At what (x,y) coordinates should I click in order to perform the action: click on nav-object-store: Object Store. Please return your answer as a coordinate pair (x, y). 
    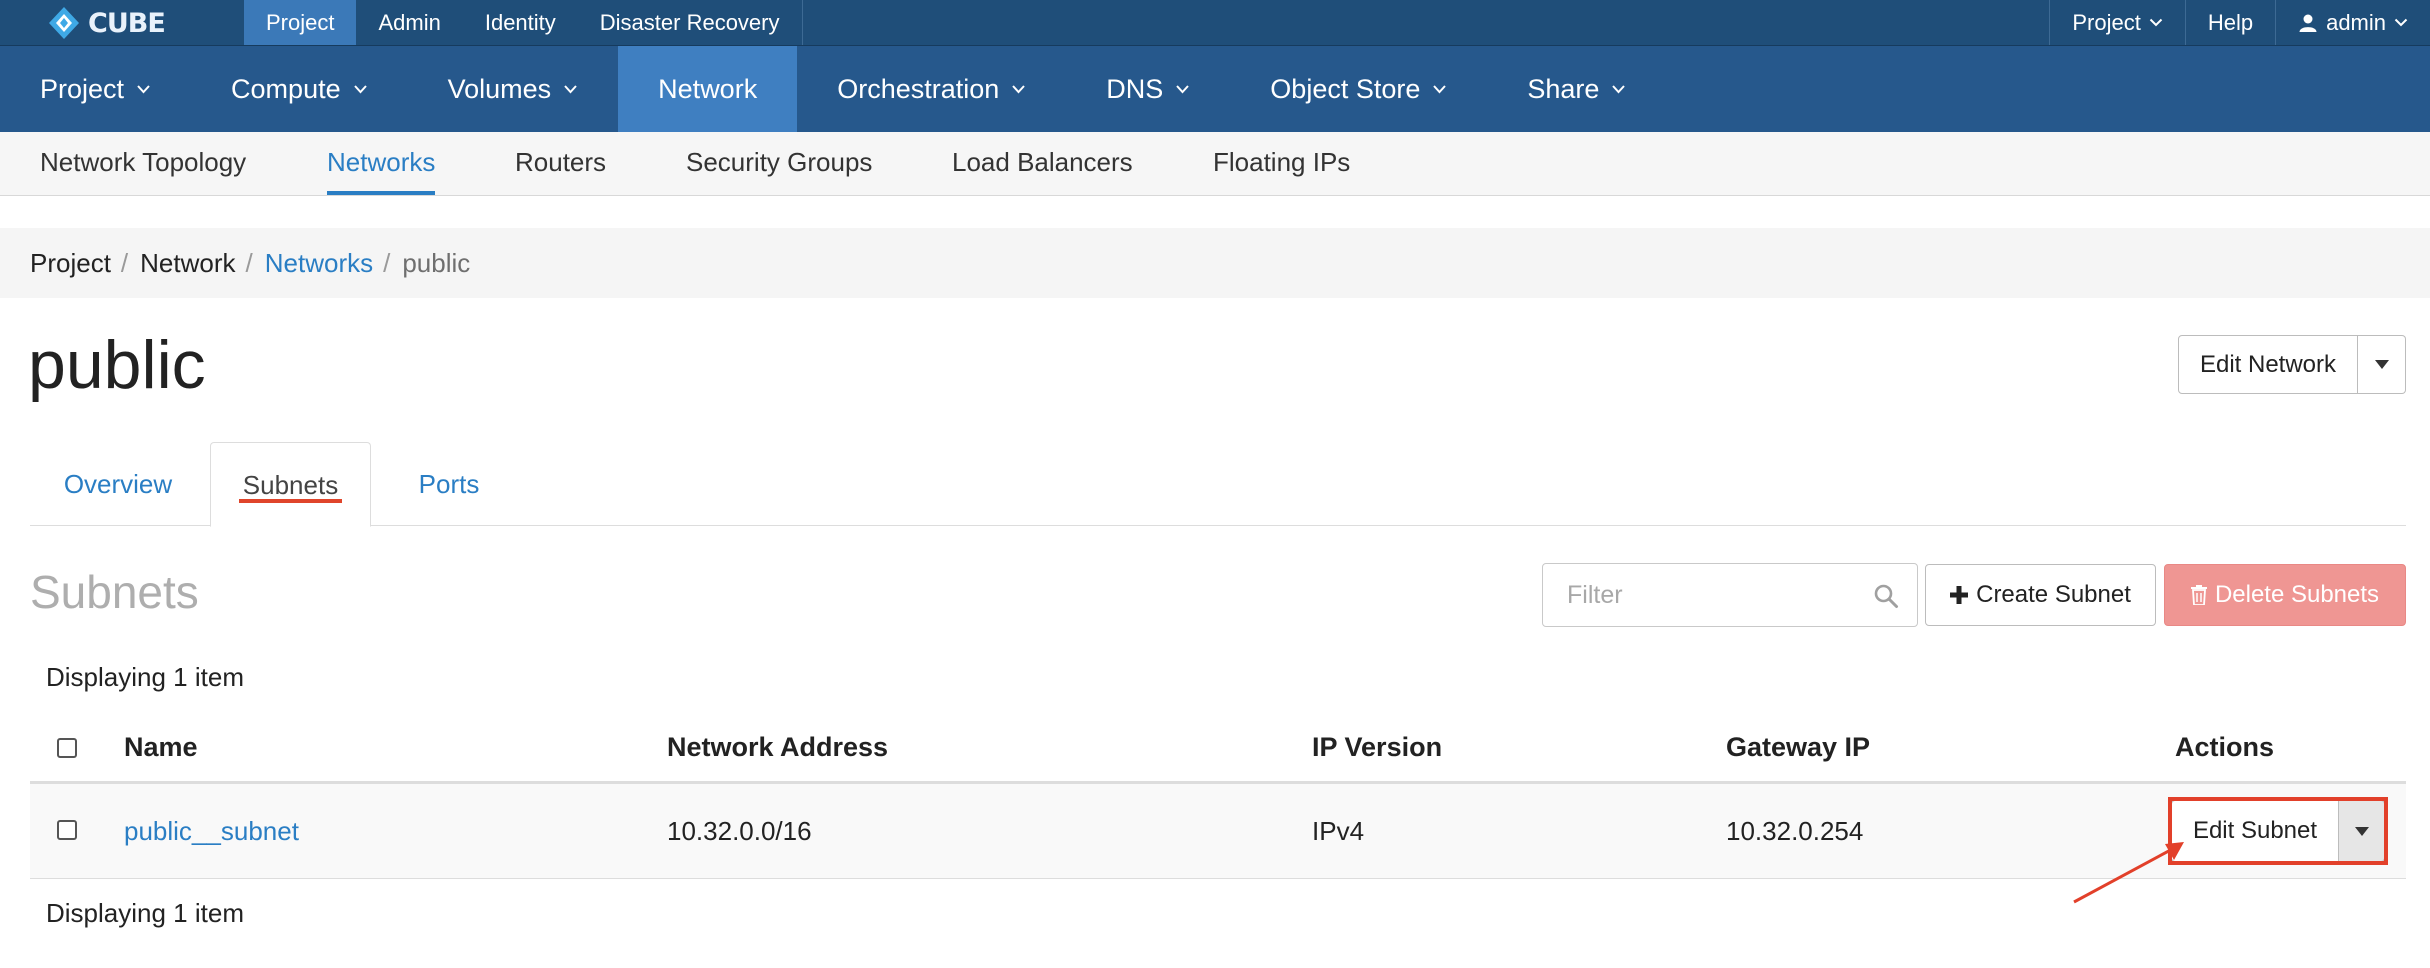
    Looking at the image, I should click on (1358, 89).